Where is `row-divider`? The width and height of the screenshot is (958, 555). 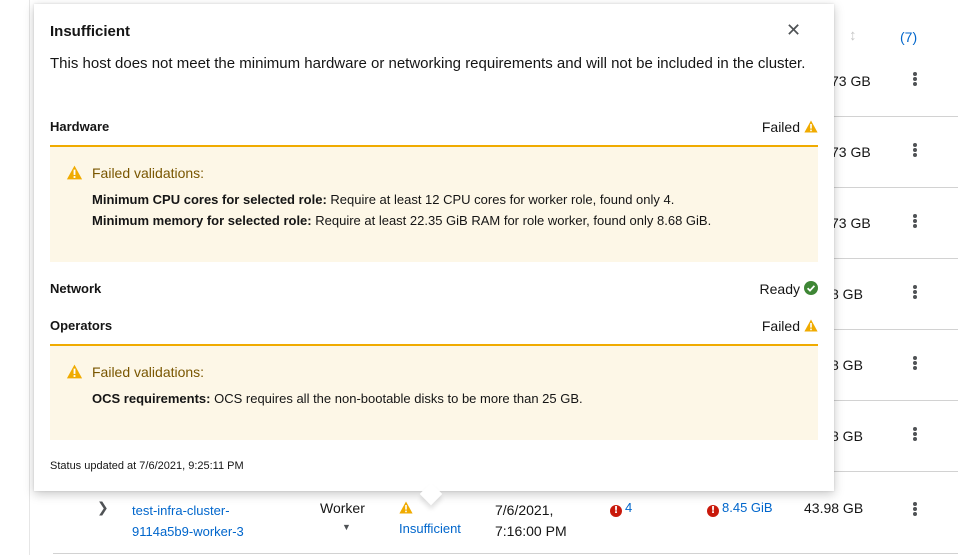 row-divider is located at coordinates (505, 553).